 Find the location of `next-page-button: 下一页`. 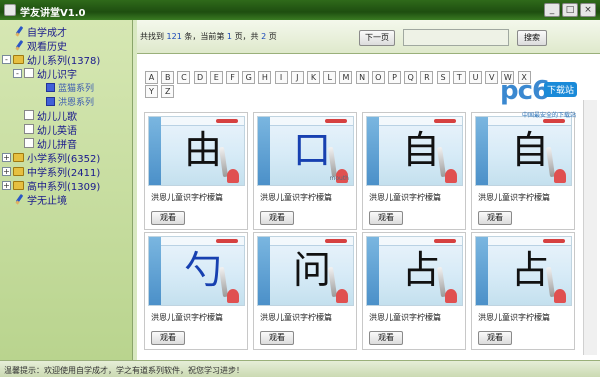

next-page-button: 下一页 is located at coordinates (377, 38).